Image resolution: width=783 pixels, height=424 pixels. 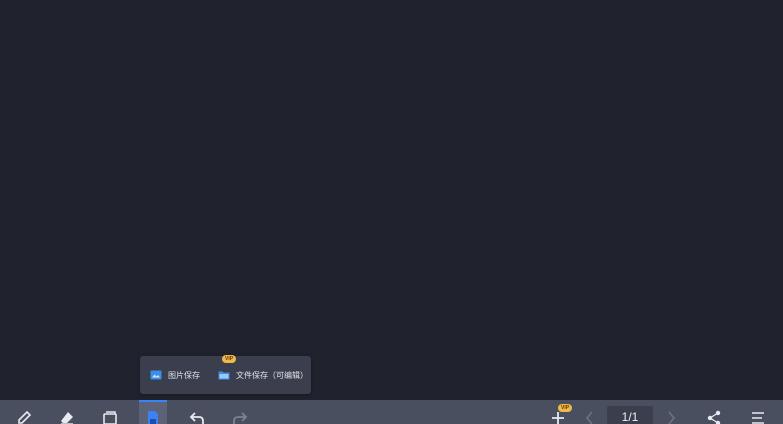 I want to click on page-indicator: 1/1, so click(x=630, y=415).